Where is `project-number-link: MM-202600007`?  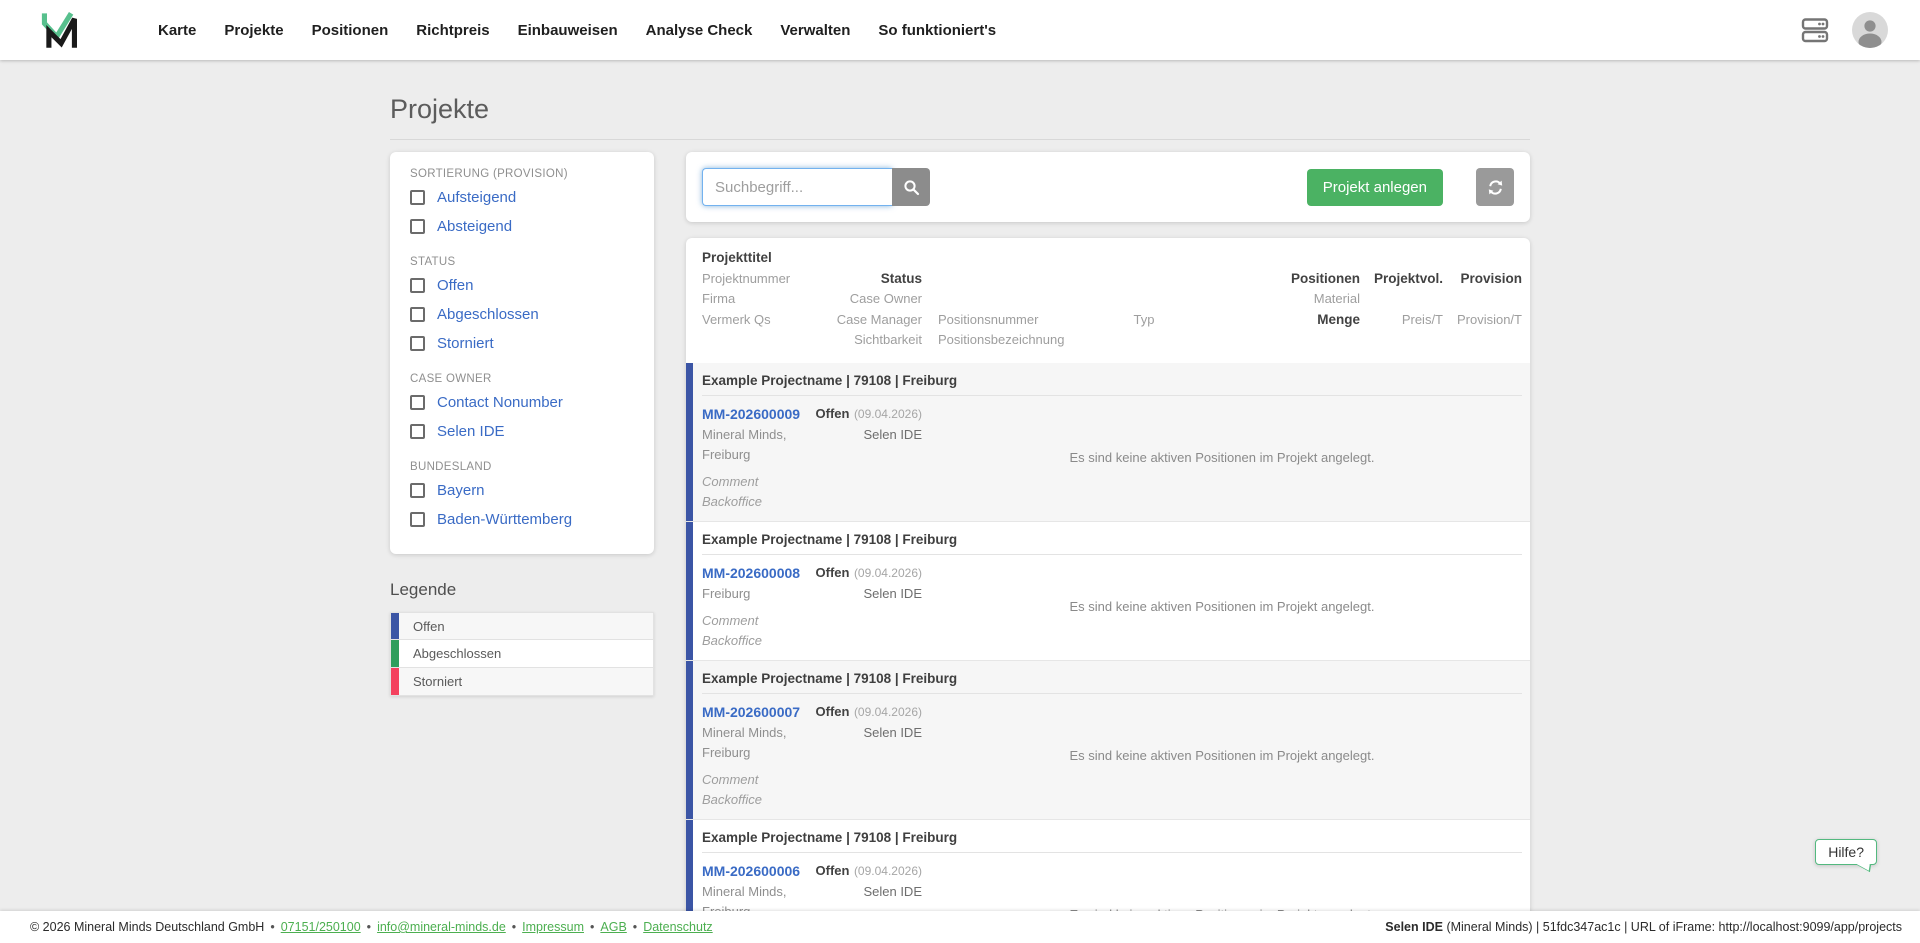 project-number-link: MM-202600007 is located at coordinates (751, 712).